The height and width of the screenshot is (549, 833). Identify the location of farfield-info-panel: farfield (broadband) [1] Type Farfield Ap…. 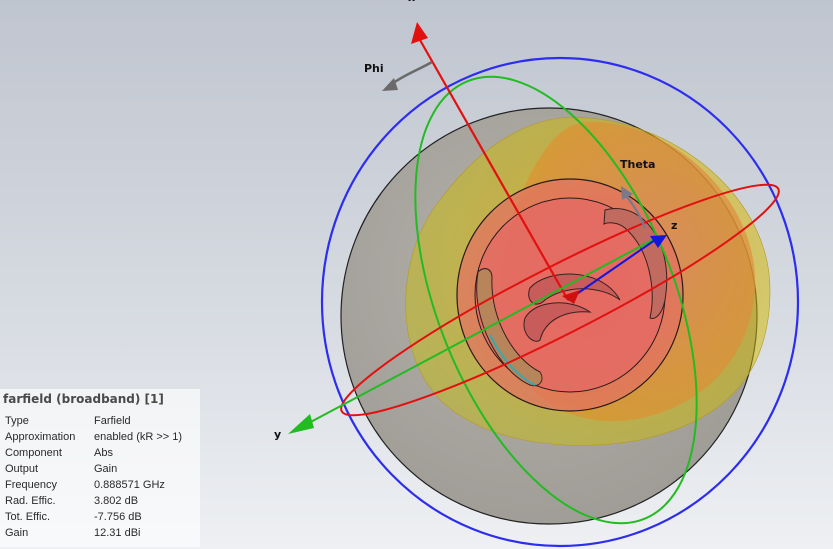
(100, 468).